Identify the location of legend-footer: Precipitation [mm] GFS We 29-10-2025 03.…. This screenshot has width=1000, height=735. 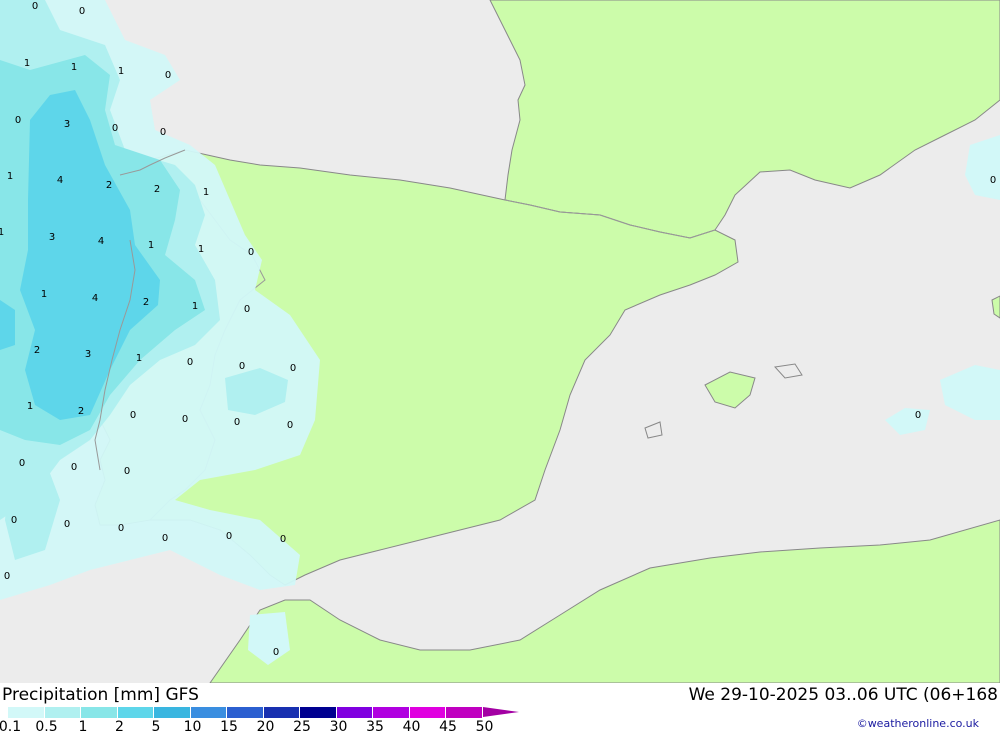
(500, 709).